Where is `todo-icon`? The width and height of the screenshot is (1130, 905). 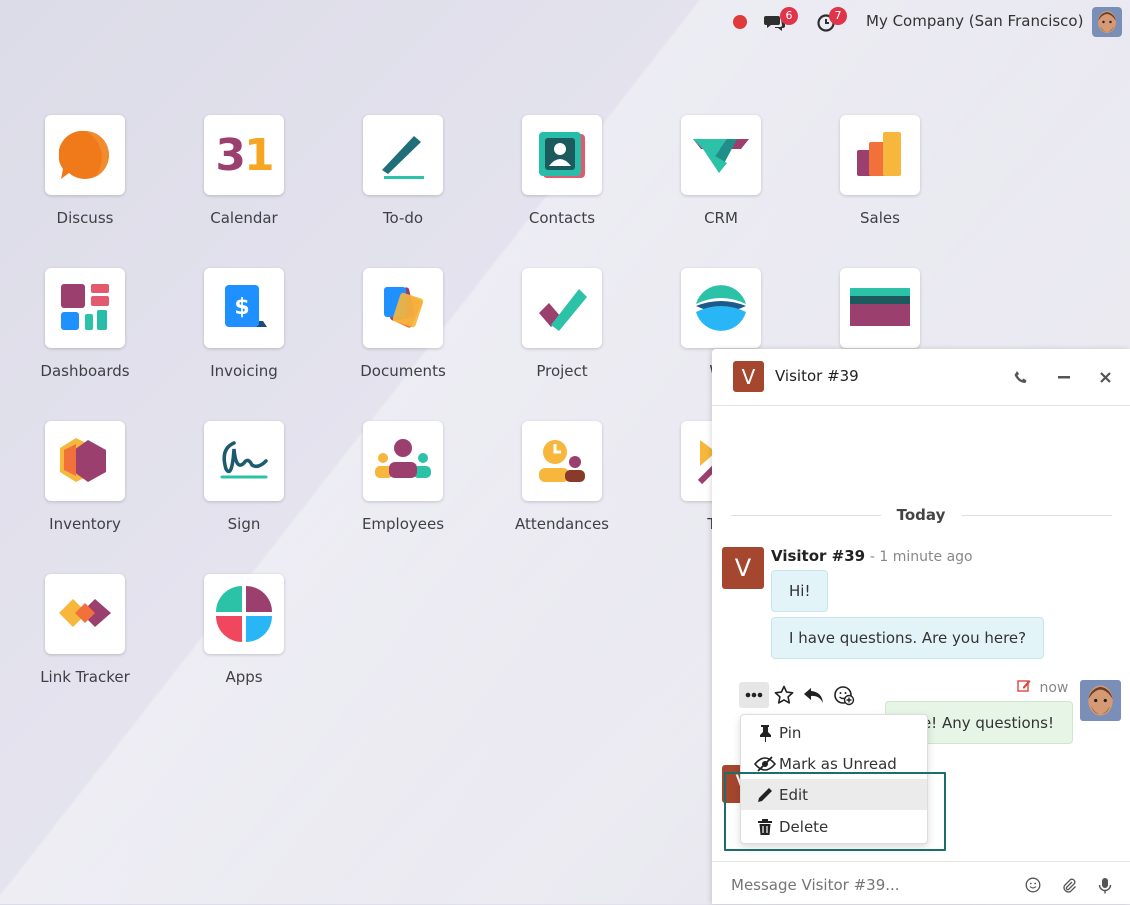
todo-icon is located at coordinates (403, 157).